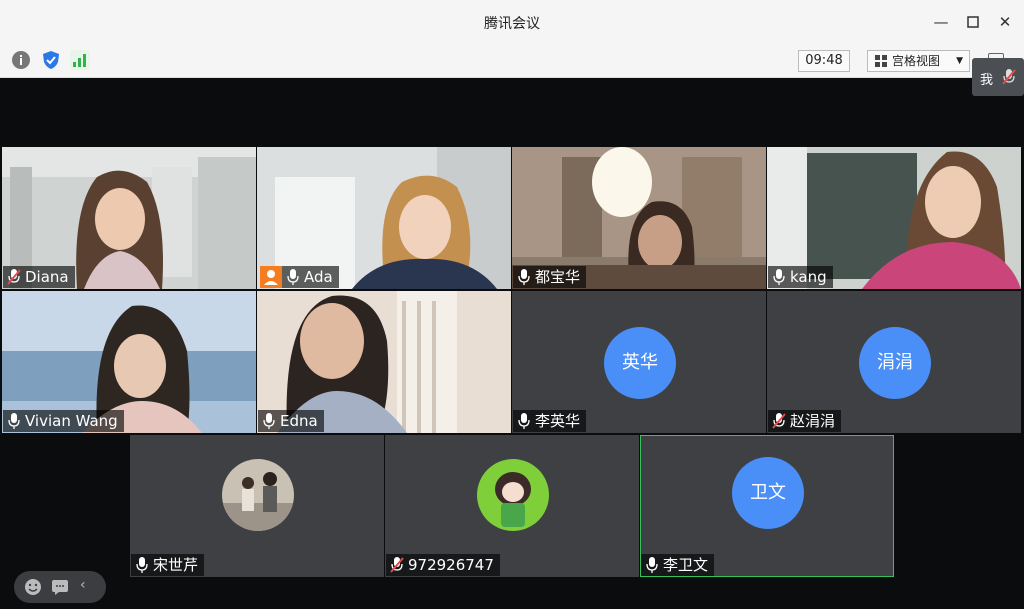 This screenshot has height=609, width=1024. What do you see at coordinates (1005, 22) in the screenshot?
I see `close-button: ✕` at bounding box center [1005, 22].